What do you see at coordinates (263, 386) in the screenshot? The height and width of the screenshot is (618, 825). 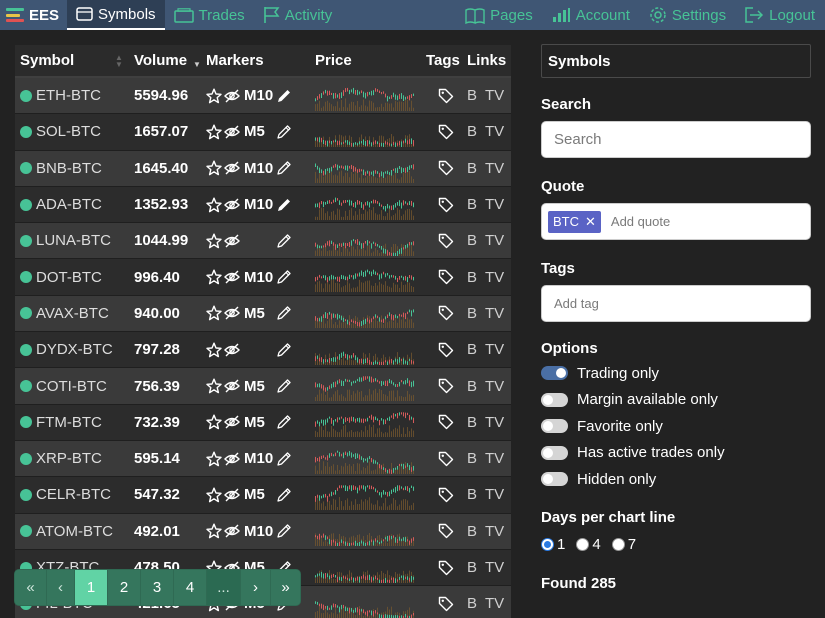 I see `table-row: COTI-BTC 756.39 M5 B TV` at bounding box center [263, 386].